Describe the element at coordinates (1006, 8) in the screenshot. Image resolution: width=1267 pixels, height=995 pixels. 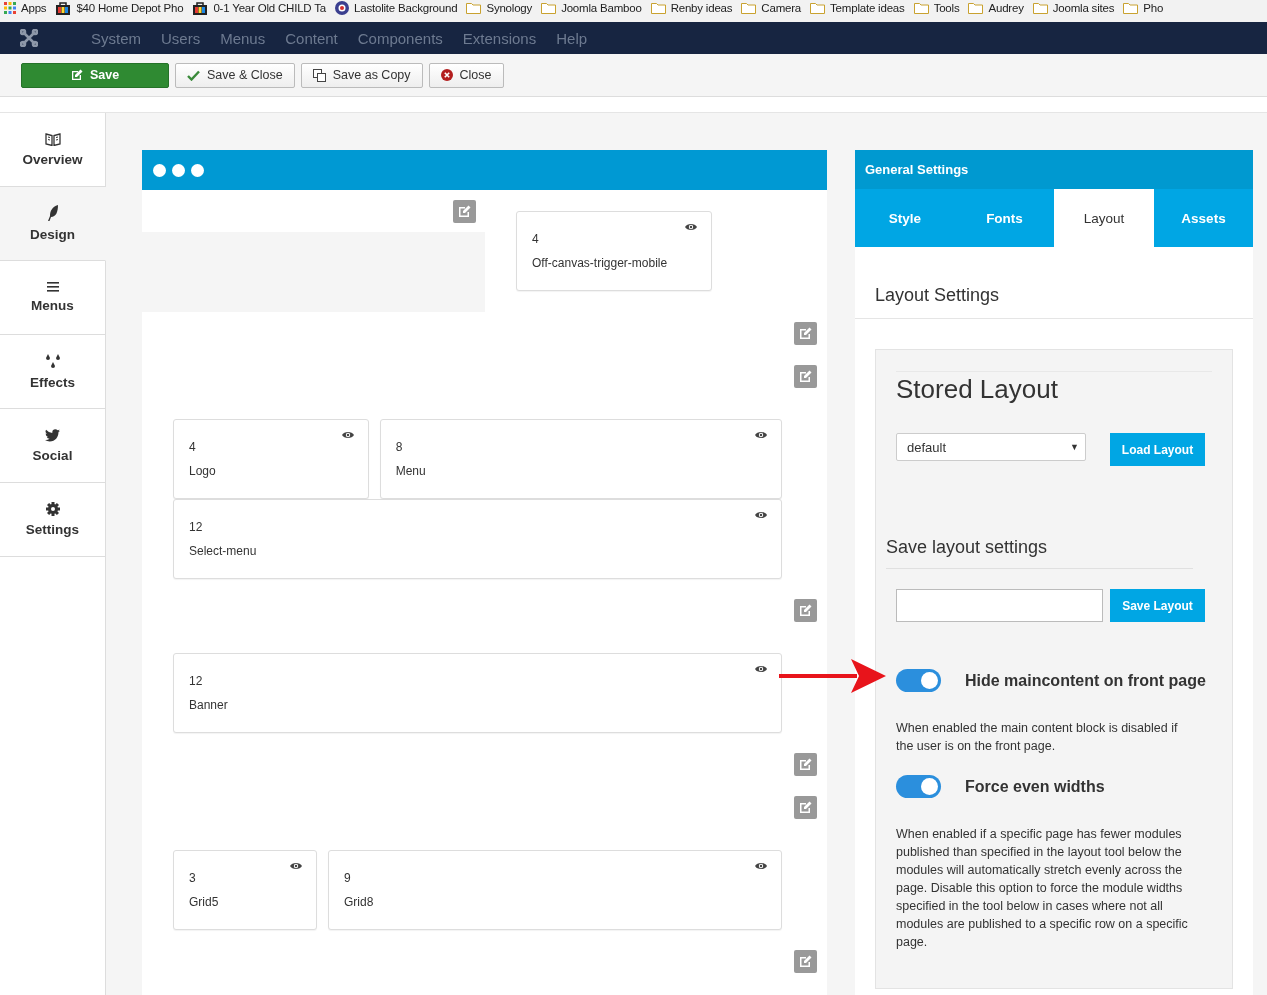
I see `bookmark-link: Audrey` at that location.